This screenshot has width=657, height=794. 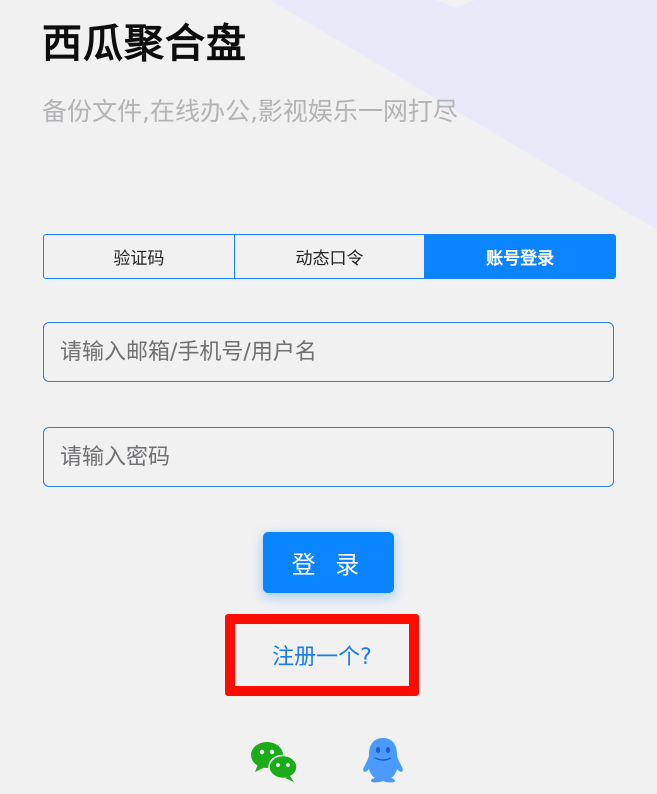 What do you see at coordinates (383, 760) in the screenshot?
I see `qq-icon` at bounding box center [383, 760].